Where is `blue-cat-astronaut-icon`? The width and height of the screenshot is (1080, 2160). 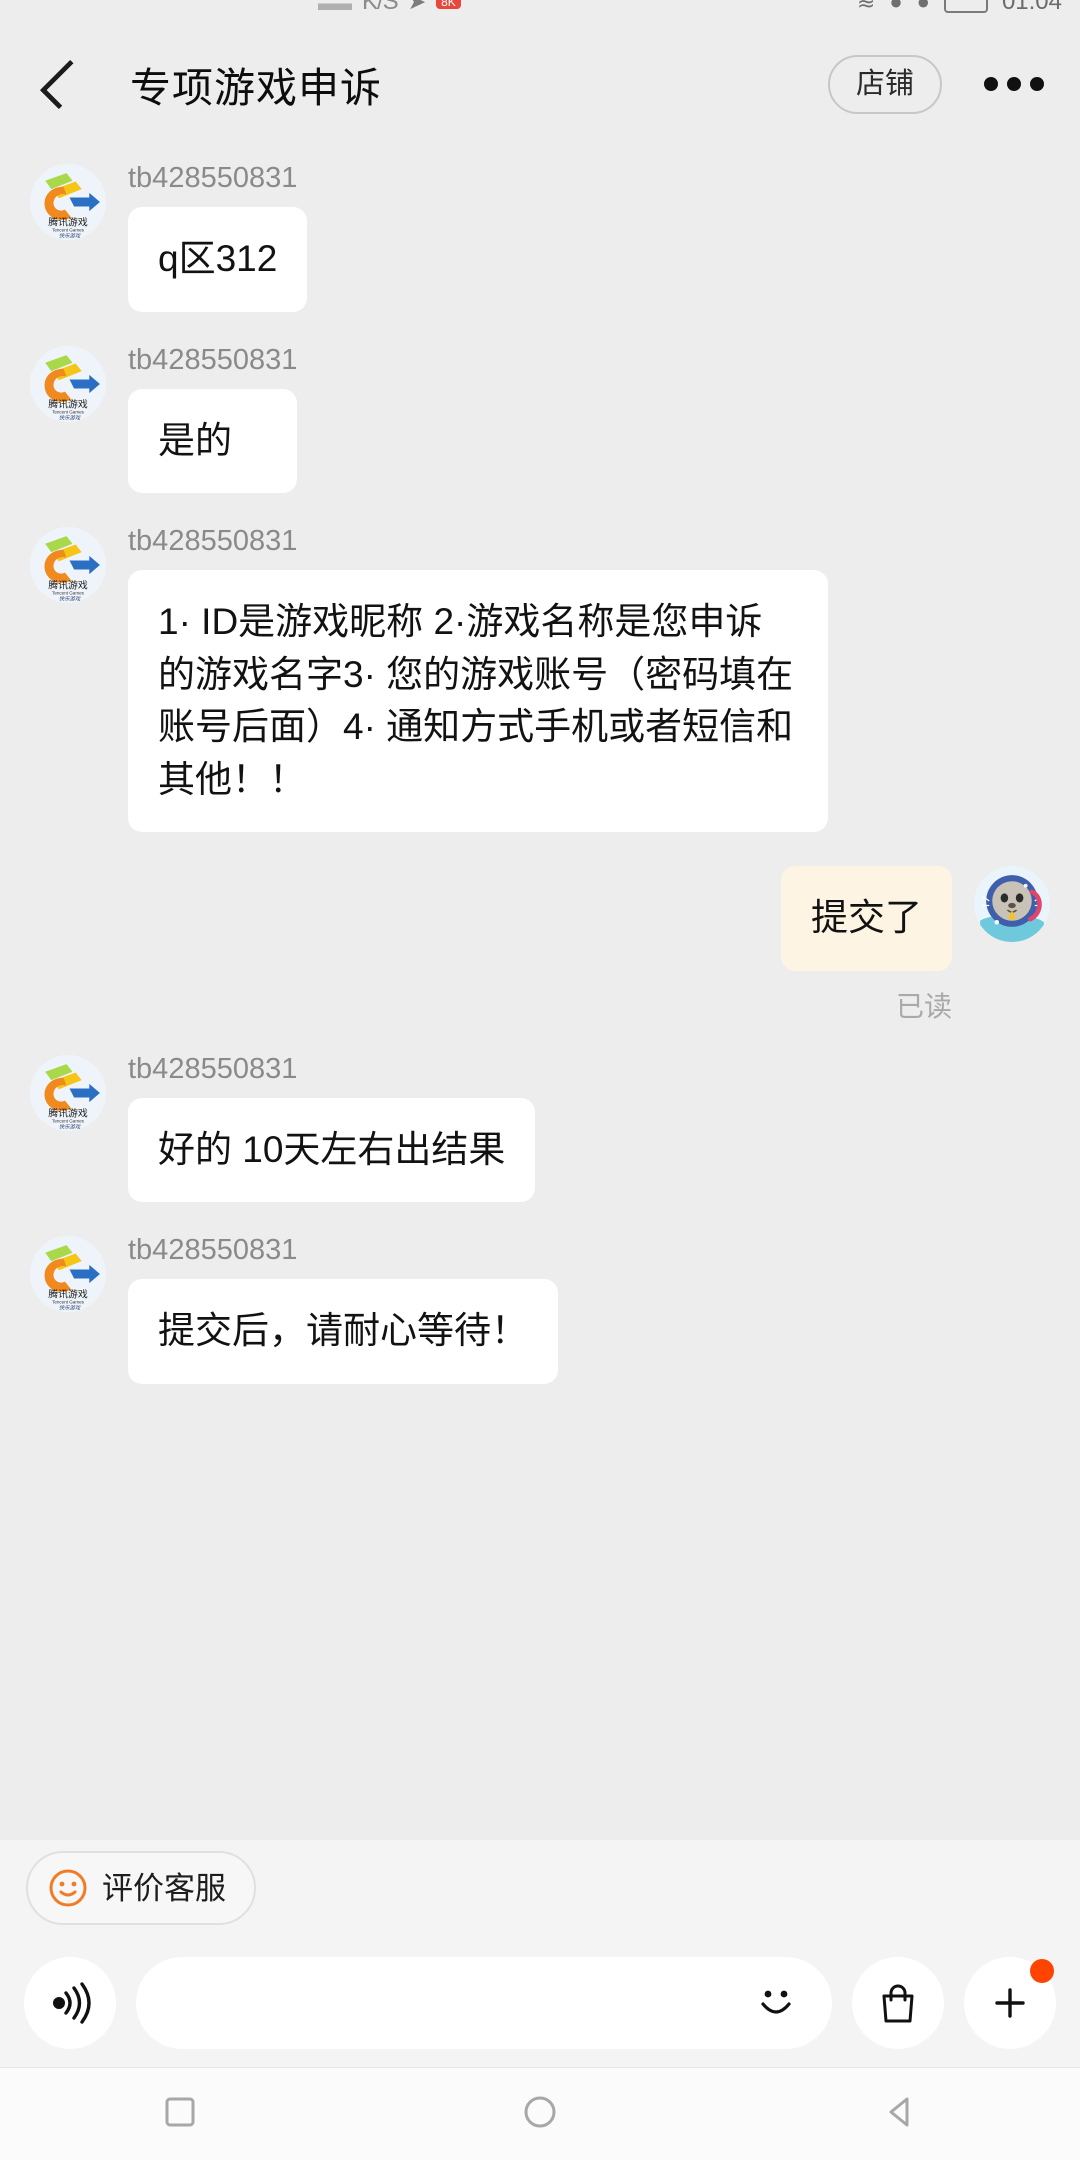 blue-cat-astronaut-icon is located at coordinates (1012, 904).